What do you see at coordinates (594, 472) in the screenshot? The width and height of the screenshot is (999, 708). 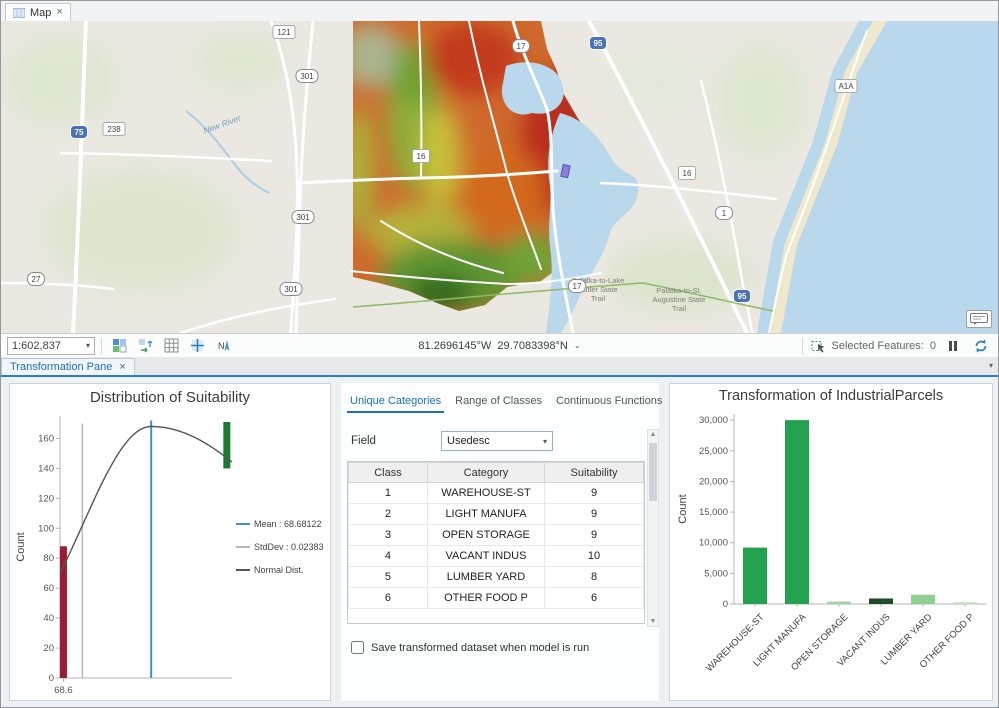 I see `column-header-suitability: Suitability` at bounding box center [594, 472].